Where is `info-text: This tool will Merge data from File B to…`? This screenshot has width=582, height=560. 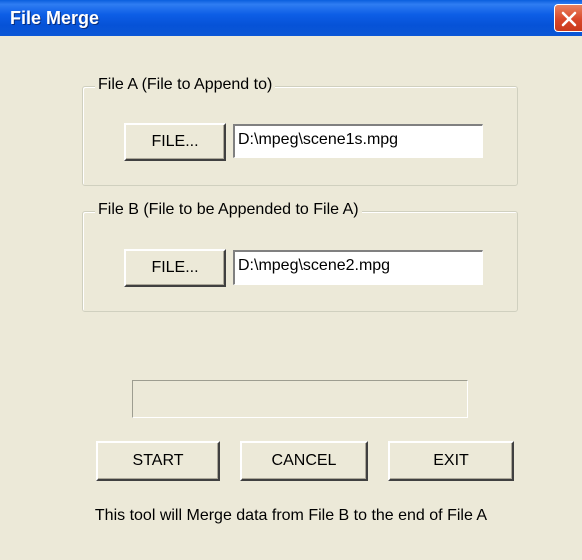
info-text: This tool will Merge data from File B to… is located at coordinates (291, 515).